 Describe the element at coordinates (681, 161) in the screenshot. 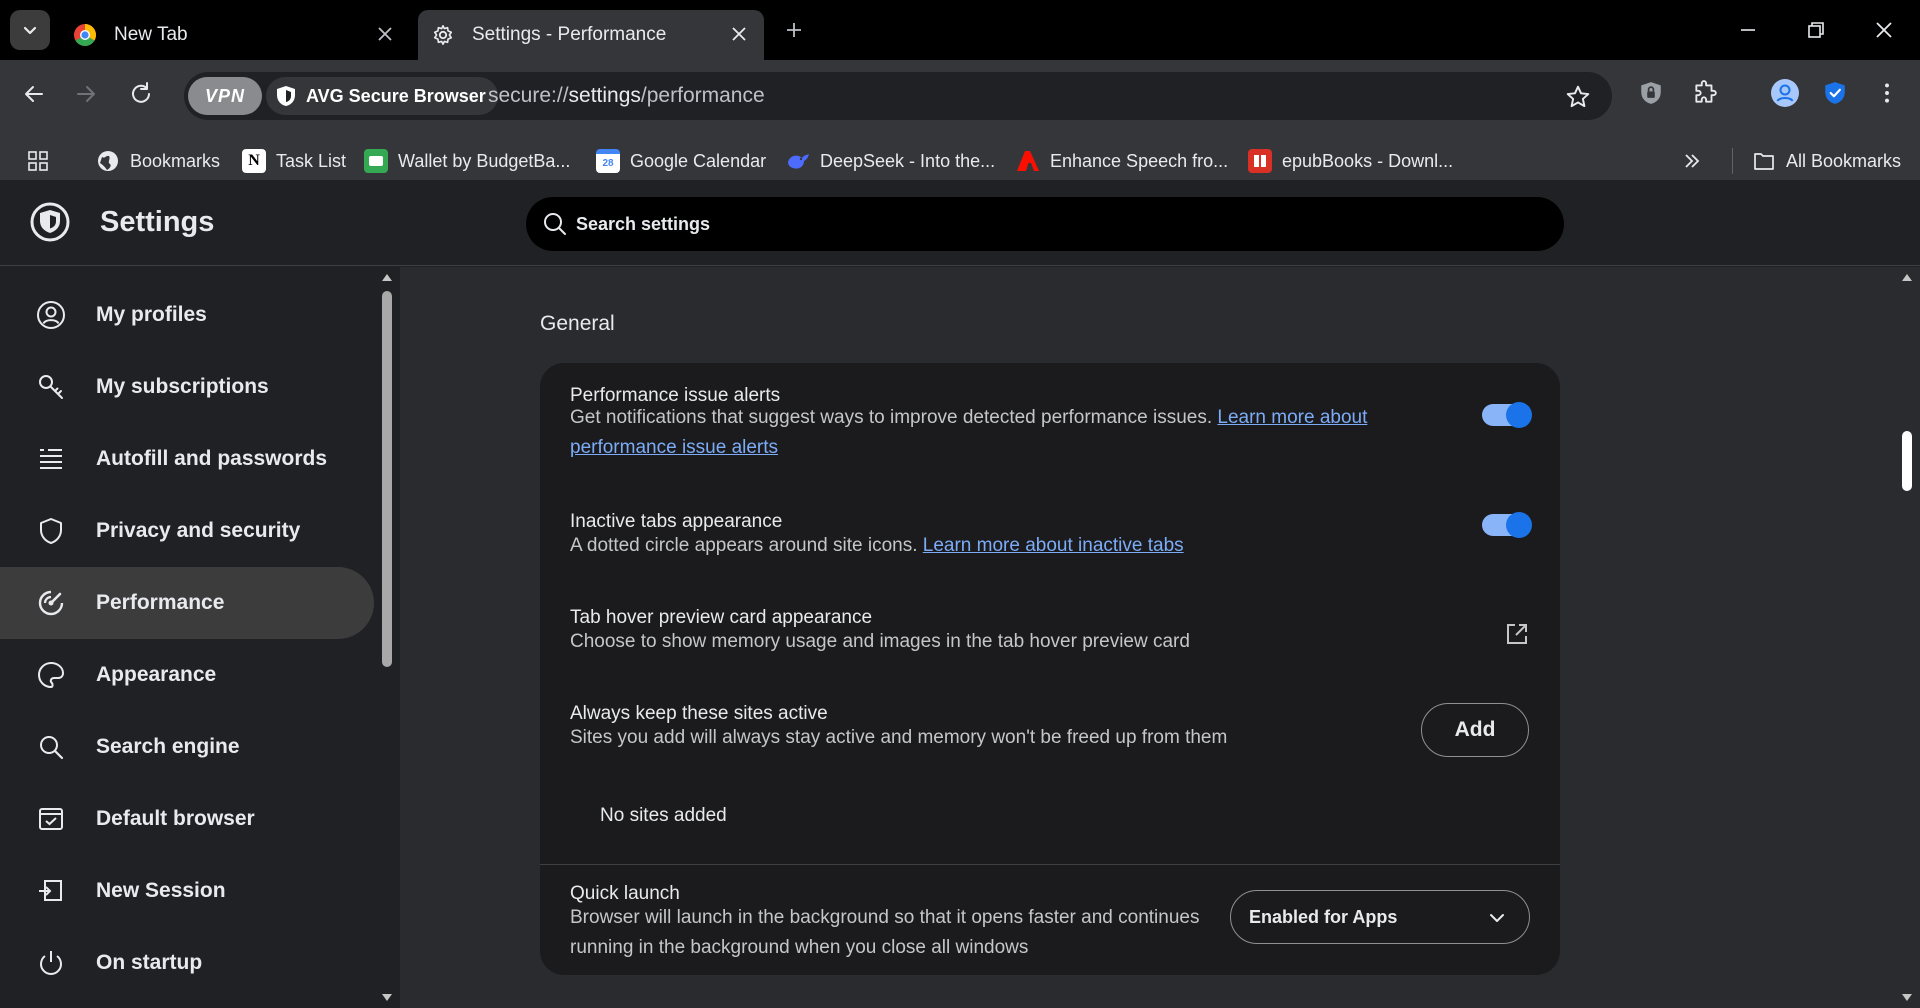

I see `bookmark-item: 28 Google Calendar` at that location.